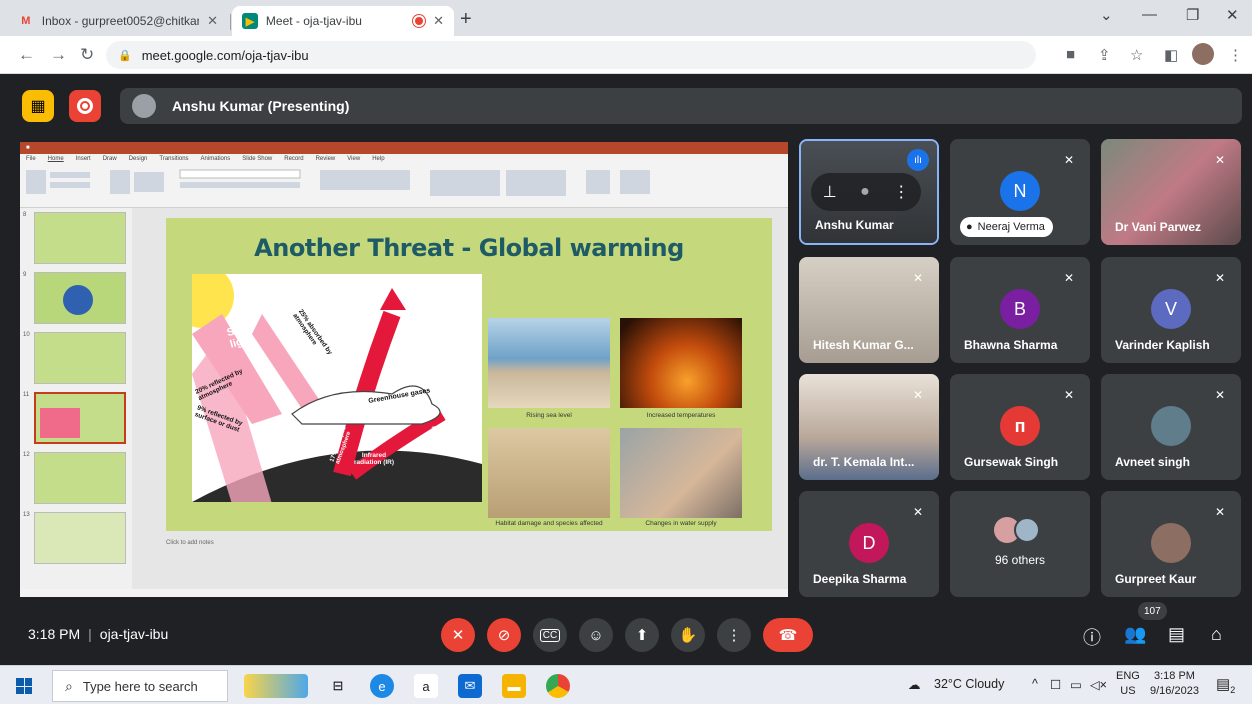 This screenshot has height=704, width=1252. What do you see at coordinates (1035, 684) in the screenshot?
I see `tray-chevron-icon: ^` at bounding box center [1035, 684].